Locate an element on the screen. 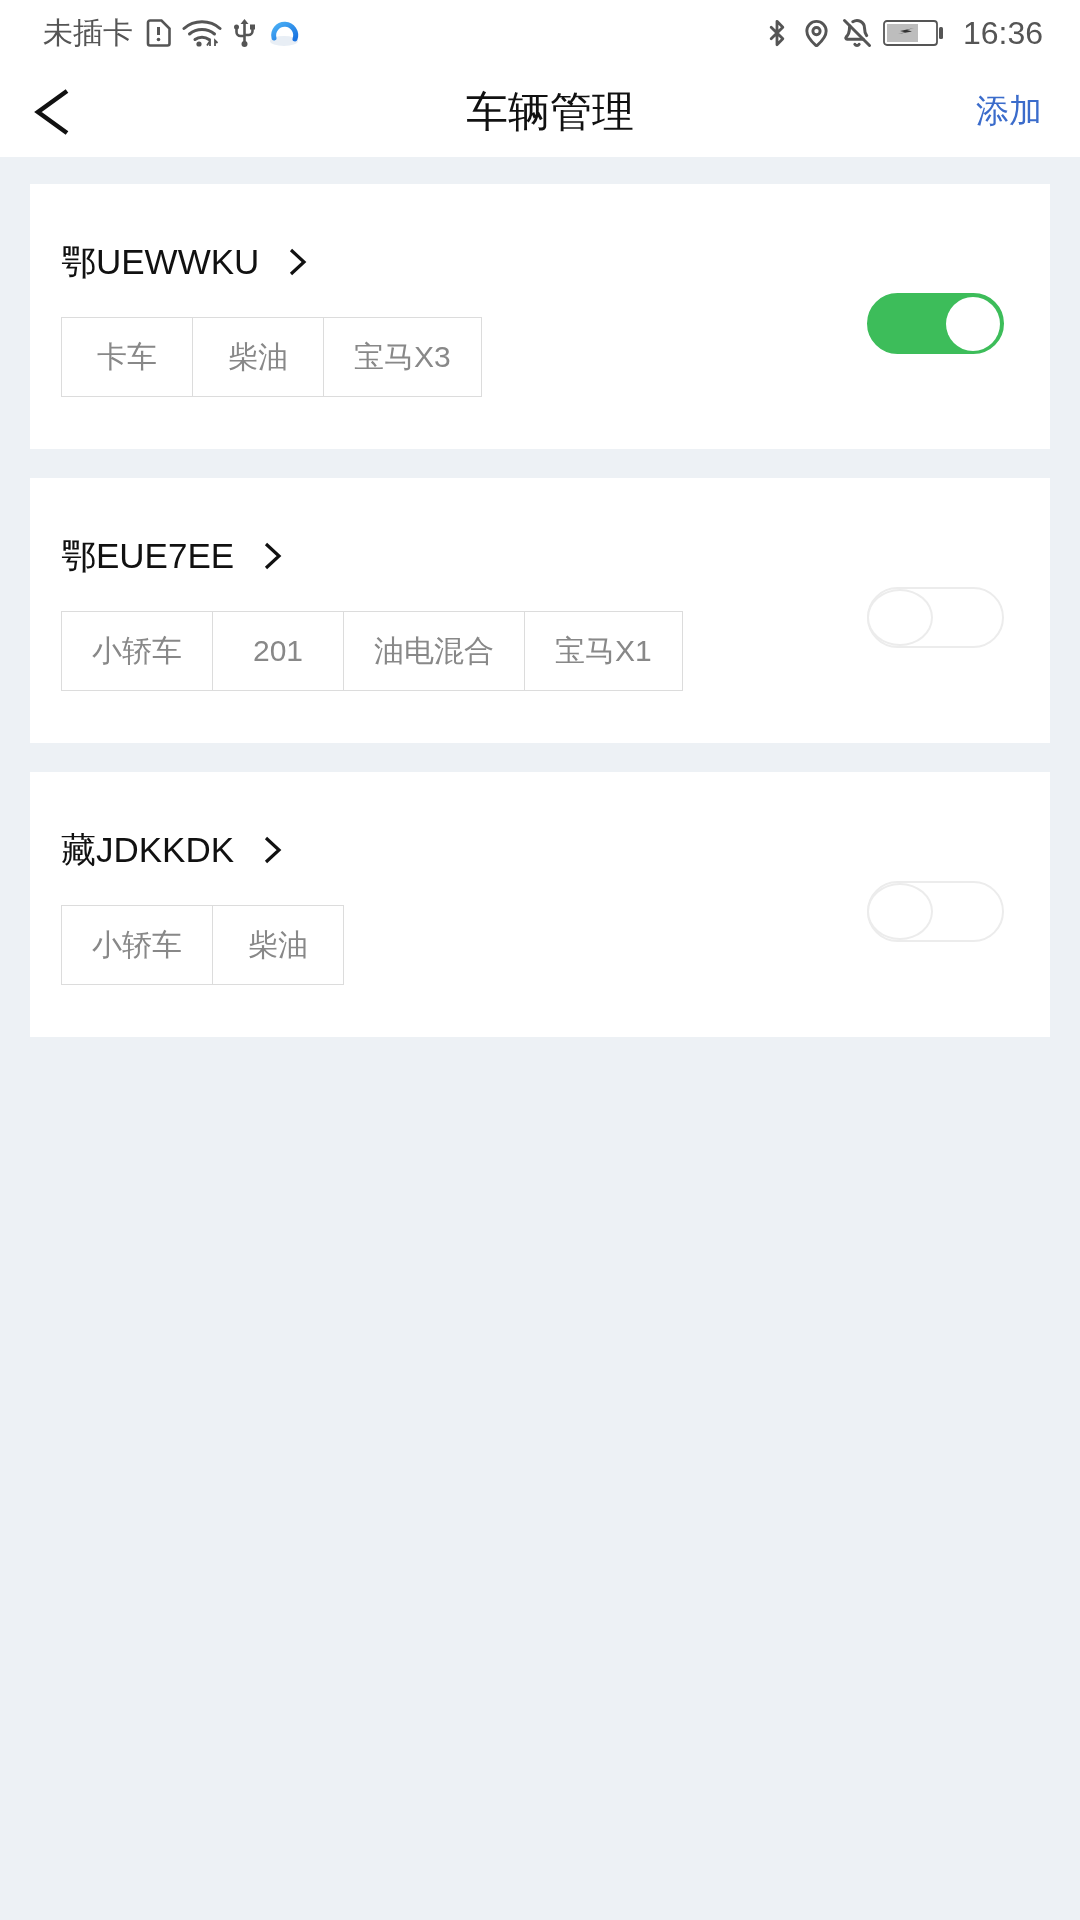  plate-number-link: 藏JDKKDK is located at coordinates (172, 850).